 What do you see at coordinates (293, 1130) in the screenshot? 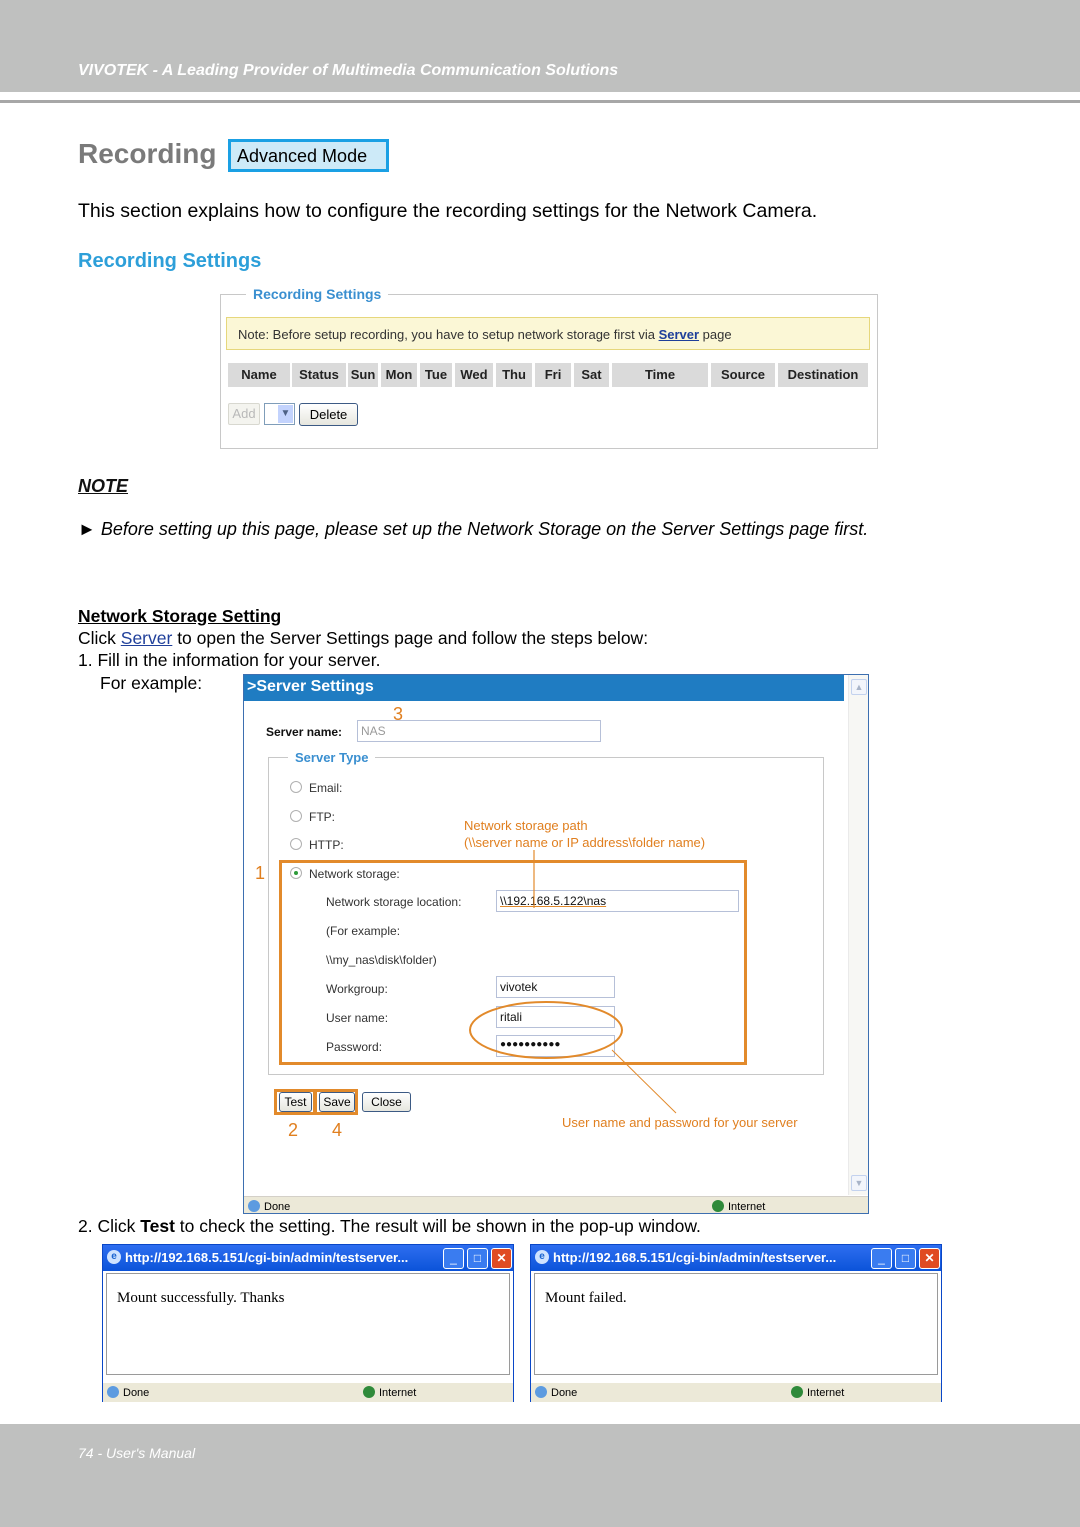
I see `callout-number-2: 2` at bounding box center [293, 1130].